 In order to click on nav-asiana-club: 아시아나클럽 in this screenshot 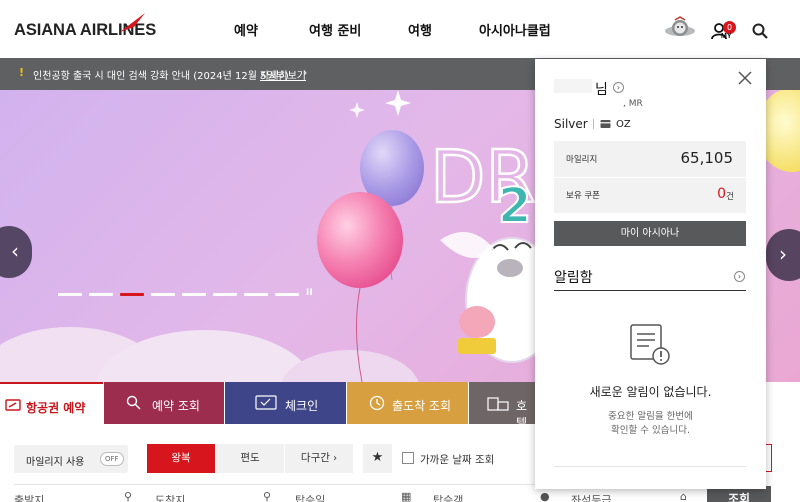, I will do `click(515, 29)`.